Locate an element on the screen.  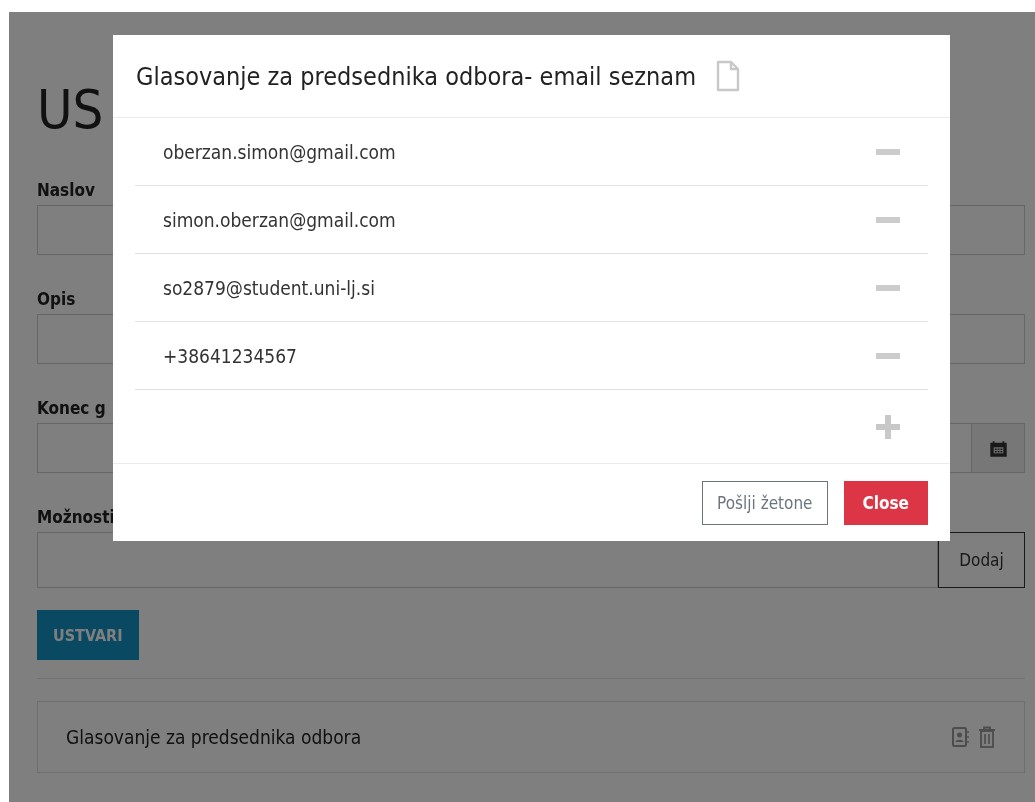
modal-title: Glasovanje za predsednika odbora- email seznam is located at coordinates (416, 76).